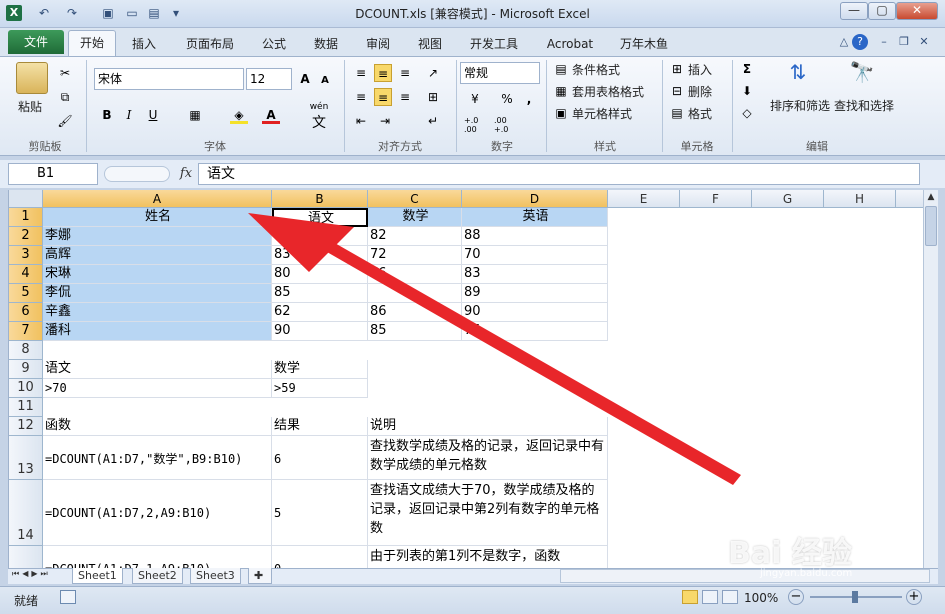 Image resolution: width=945 pixels, height=614 pixels. I want to click on cut-icon: ✂, so click(65, 73).